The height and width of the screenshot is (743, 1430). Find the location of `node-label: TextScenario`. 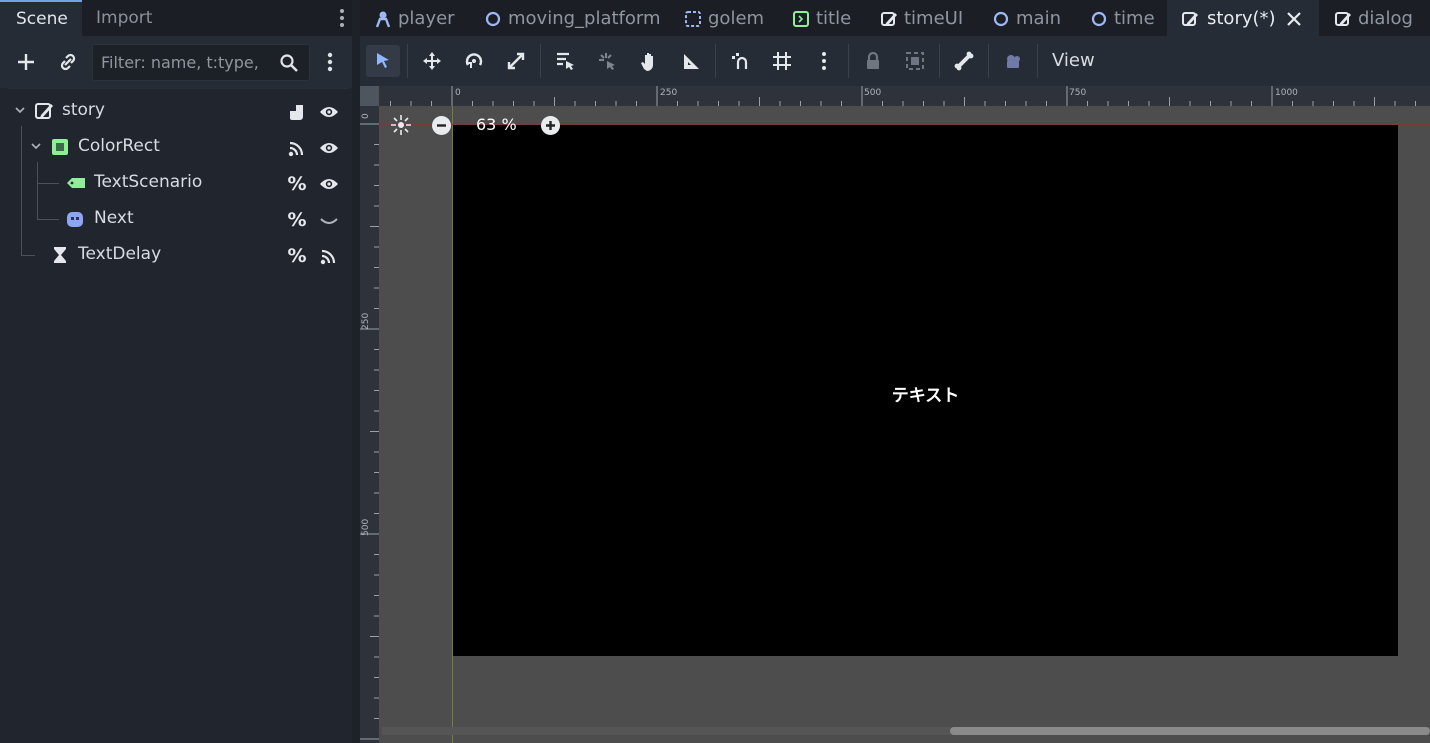

node-label: TextScenario is located at coordinates (148, 182).